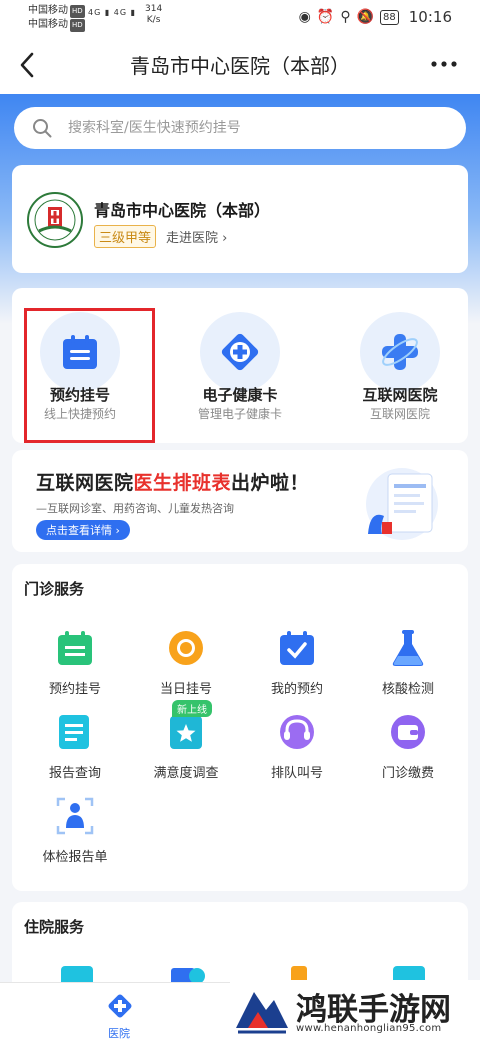  I want to click on hospital-grade-badge: 三级甲等, so click(125, 236).